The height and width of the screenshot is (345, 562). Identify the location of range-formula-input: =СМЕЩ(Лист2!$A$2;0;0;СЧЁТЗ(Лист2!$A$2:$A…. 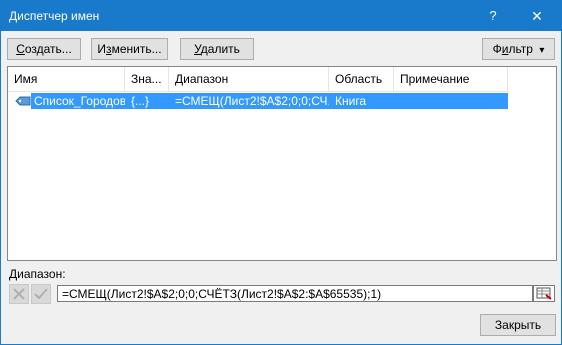
(295, 293).